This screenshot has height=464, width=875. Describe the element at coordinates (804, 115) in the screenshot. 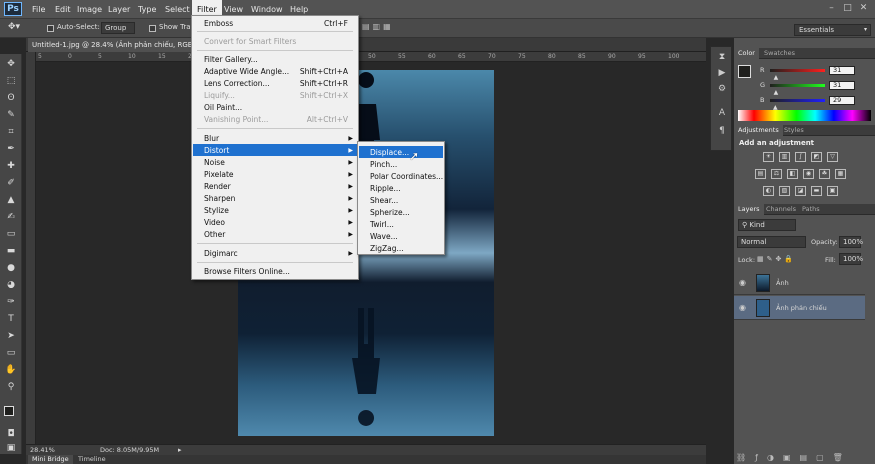

I see `color-spectrum-bar` at that location.